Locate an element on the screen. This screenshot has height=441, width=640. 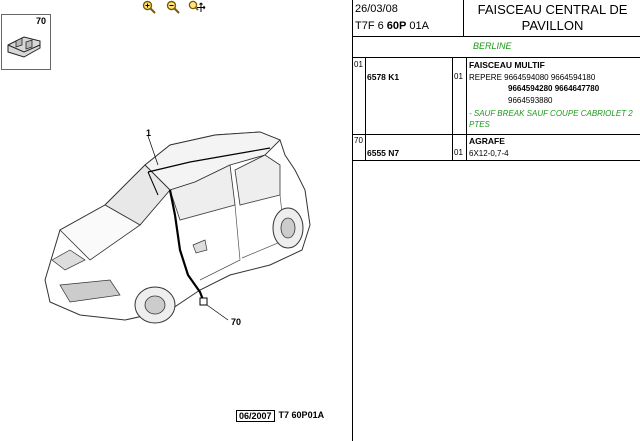
part-note: - SAUF BREAK SAUF COUPE CABRIOLET 2 is located at coordinates (551, 113).